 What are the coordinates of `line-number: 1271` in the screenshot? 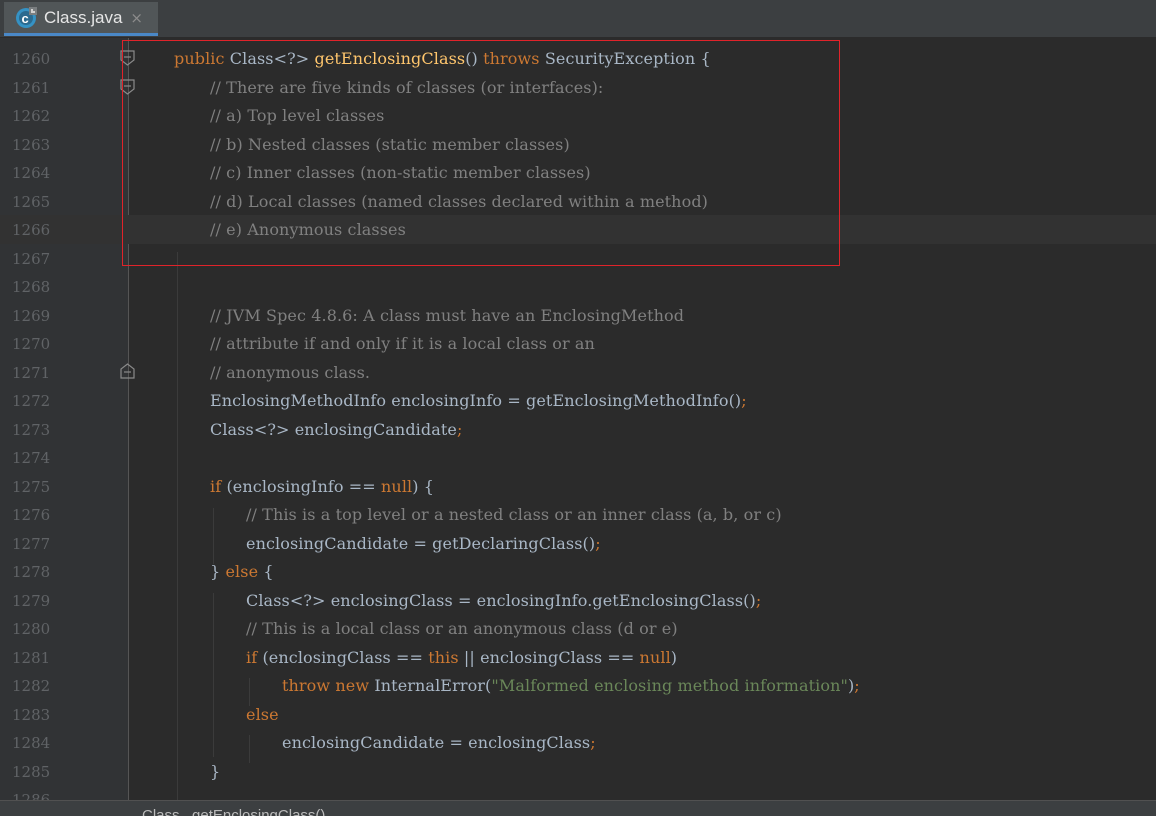 It's located at (31, 372).